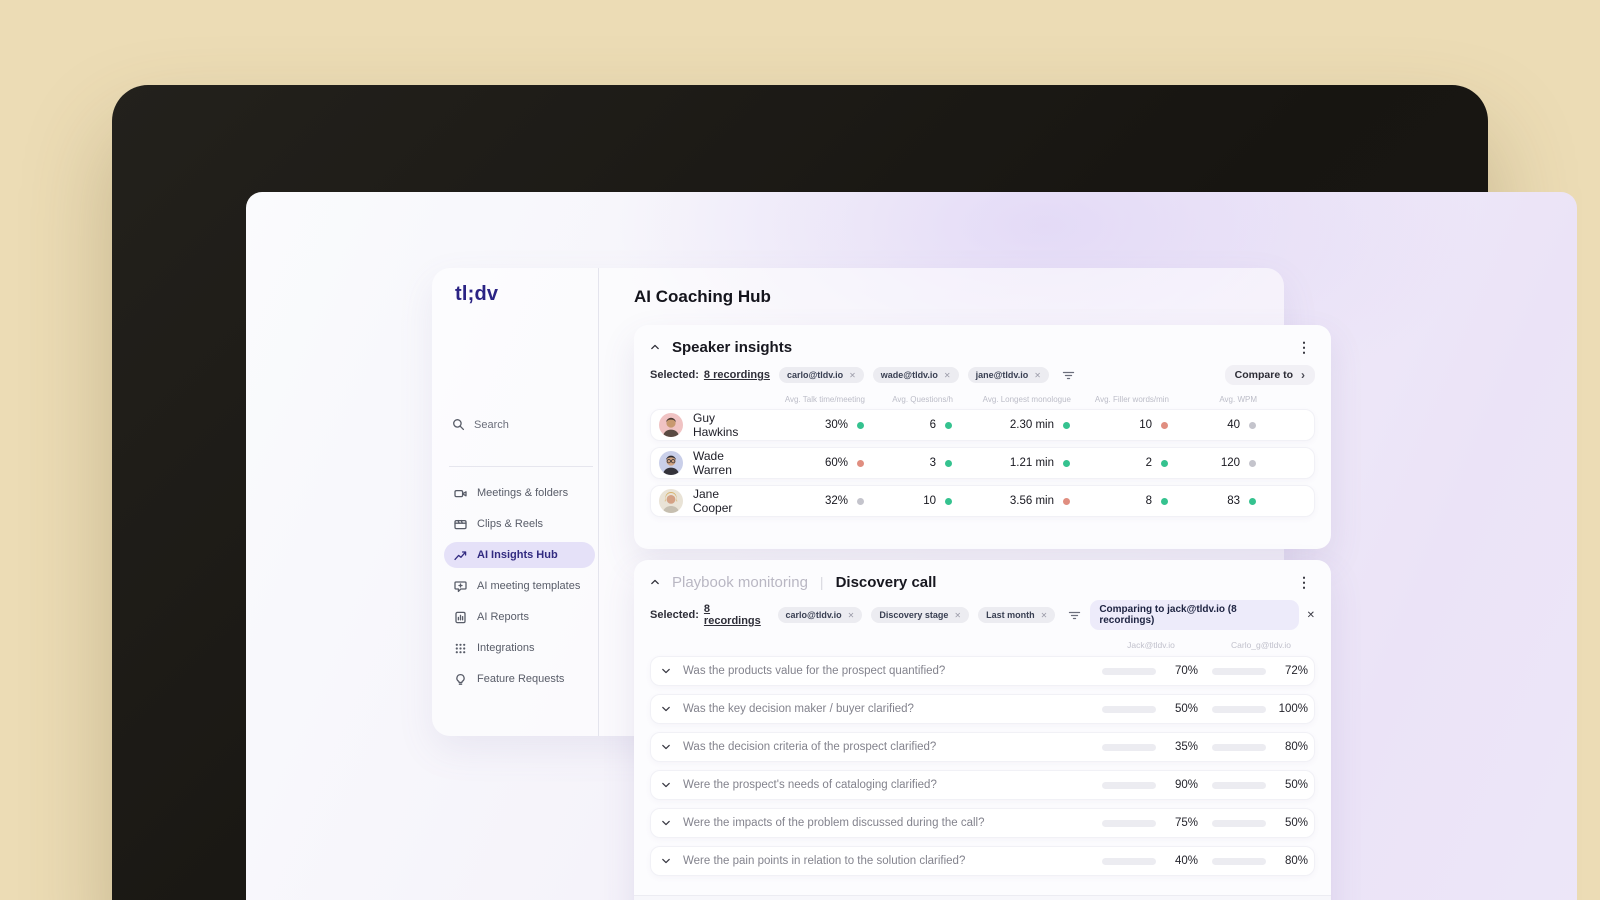 The height and width of the screenshot is (900, 1600). What do you see at coordinates (836, 463) in the screenshot?
I see `metric-value: 60%` at bounding box center [836, 463].